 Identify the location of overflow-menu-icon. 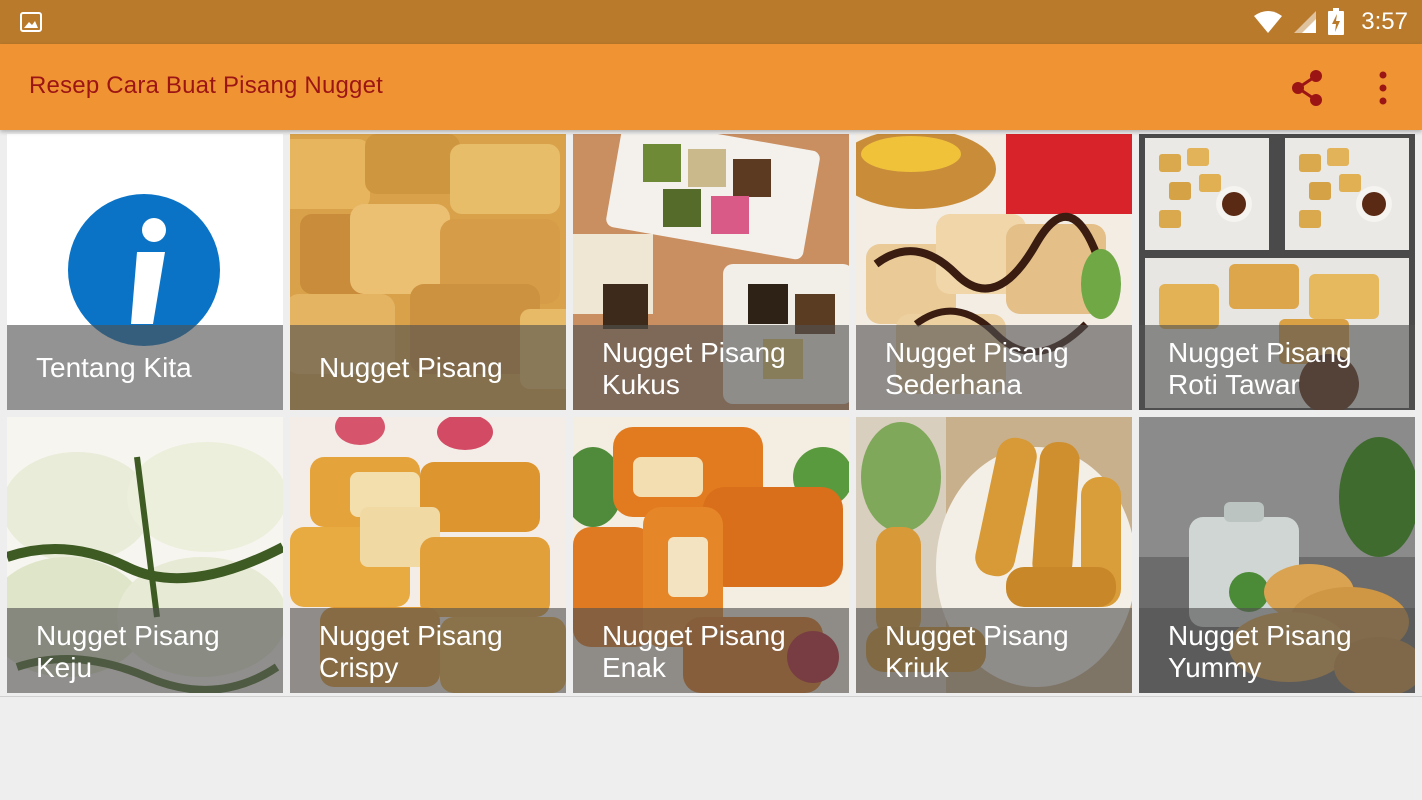
(1383, 88).